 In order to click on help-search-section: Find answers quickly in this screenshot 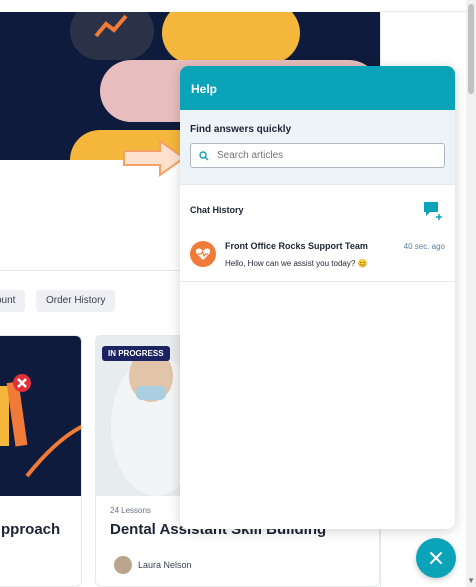, I will do `click(317, 147)`.